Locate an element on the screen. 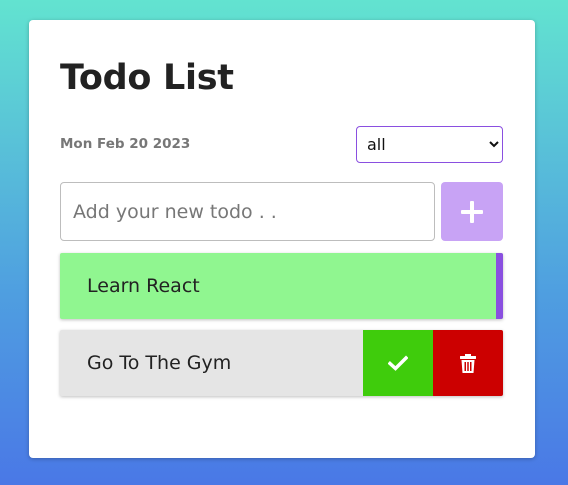 Image resolution: width=568 pixels, height=485 pixels. completed-accent-bar is located at coordinates (499, 286).